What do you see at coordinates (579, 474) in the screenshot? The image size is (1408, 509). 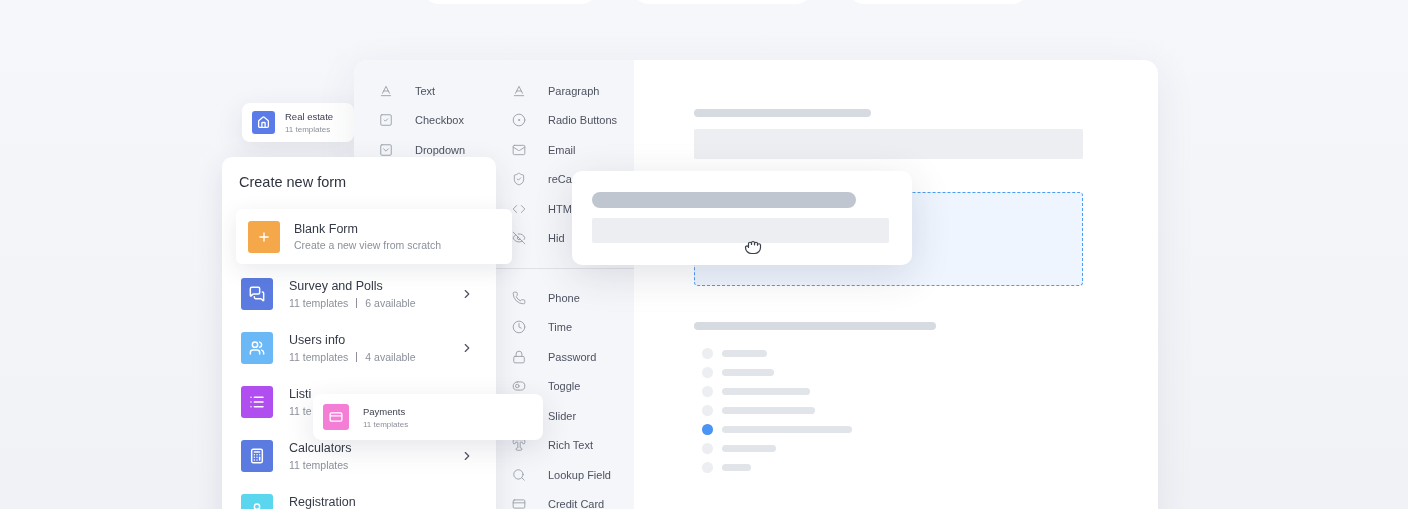 I see `field-type-label: Lookup Field` at bounding box center [579, 474].